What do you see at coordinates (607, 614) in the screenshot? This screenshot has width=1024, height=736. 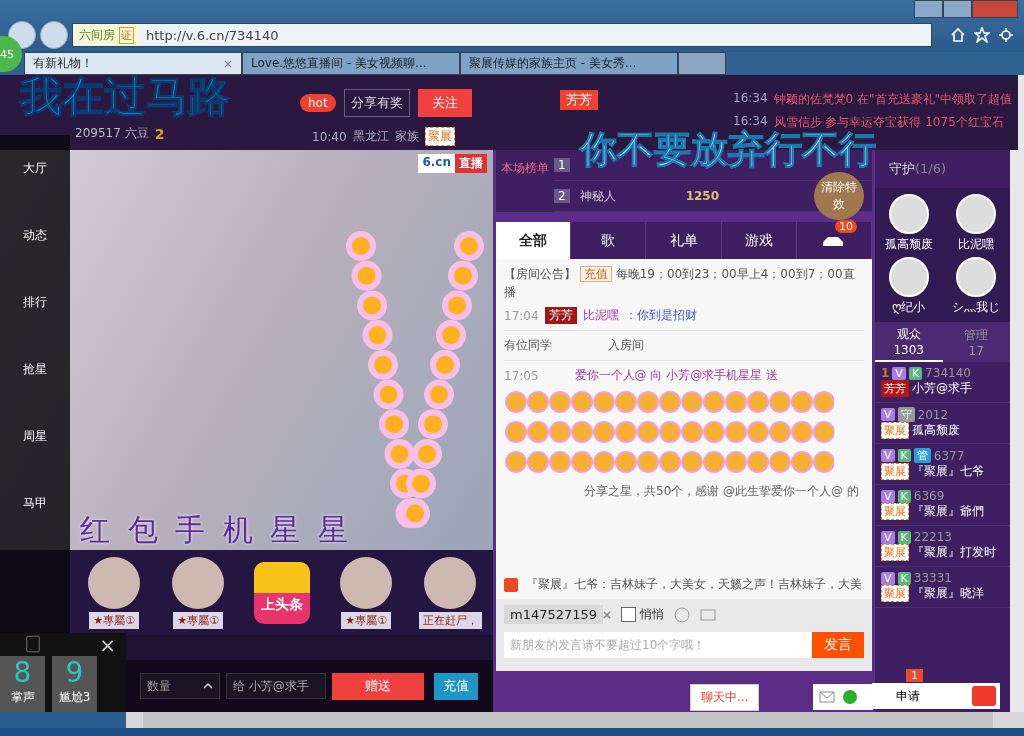 I see `remove-icon` at bounding box center [607, 614].